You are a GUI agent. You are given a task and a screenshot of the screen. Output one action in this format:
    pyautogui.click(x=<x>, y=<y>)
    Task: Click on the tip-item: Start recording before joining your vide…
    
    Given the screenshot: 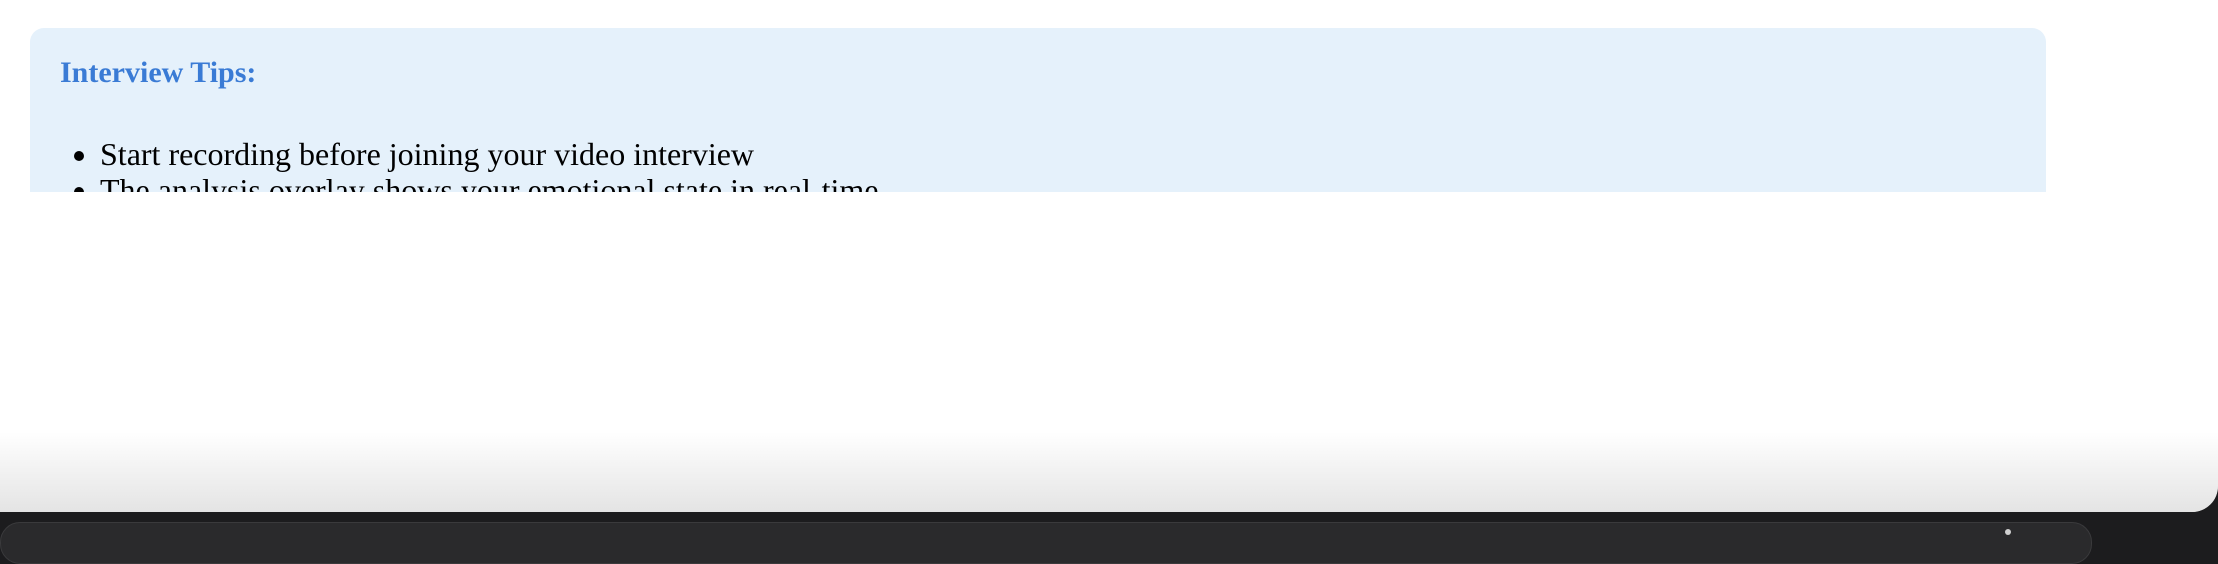 What is the action you would take?
    pyautogui.click(x=489, y=154)
    